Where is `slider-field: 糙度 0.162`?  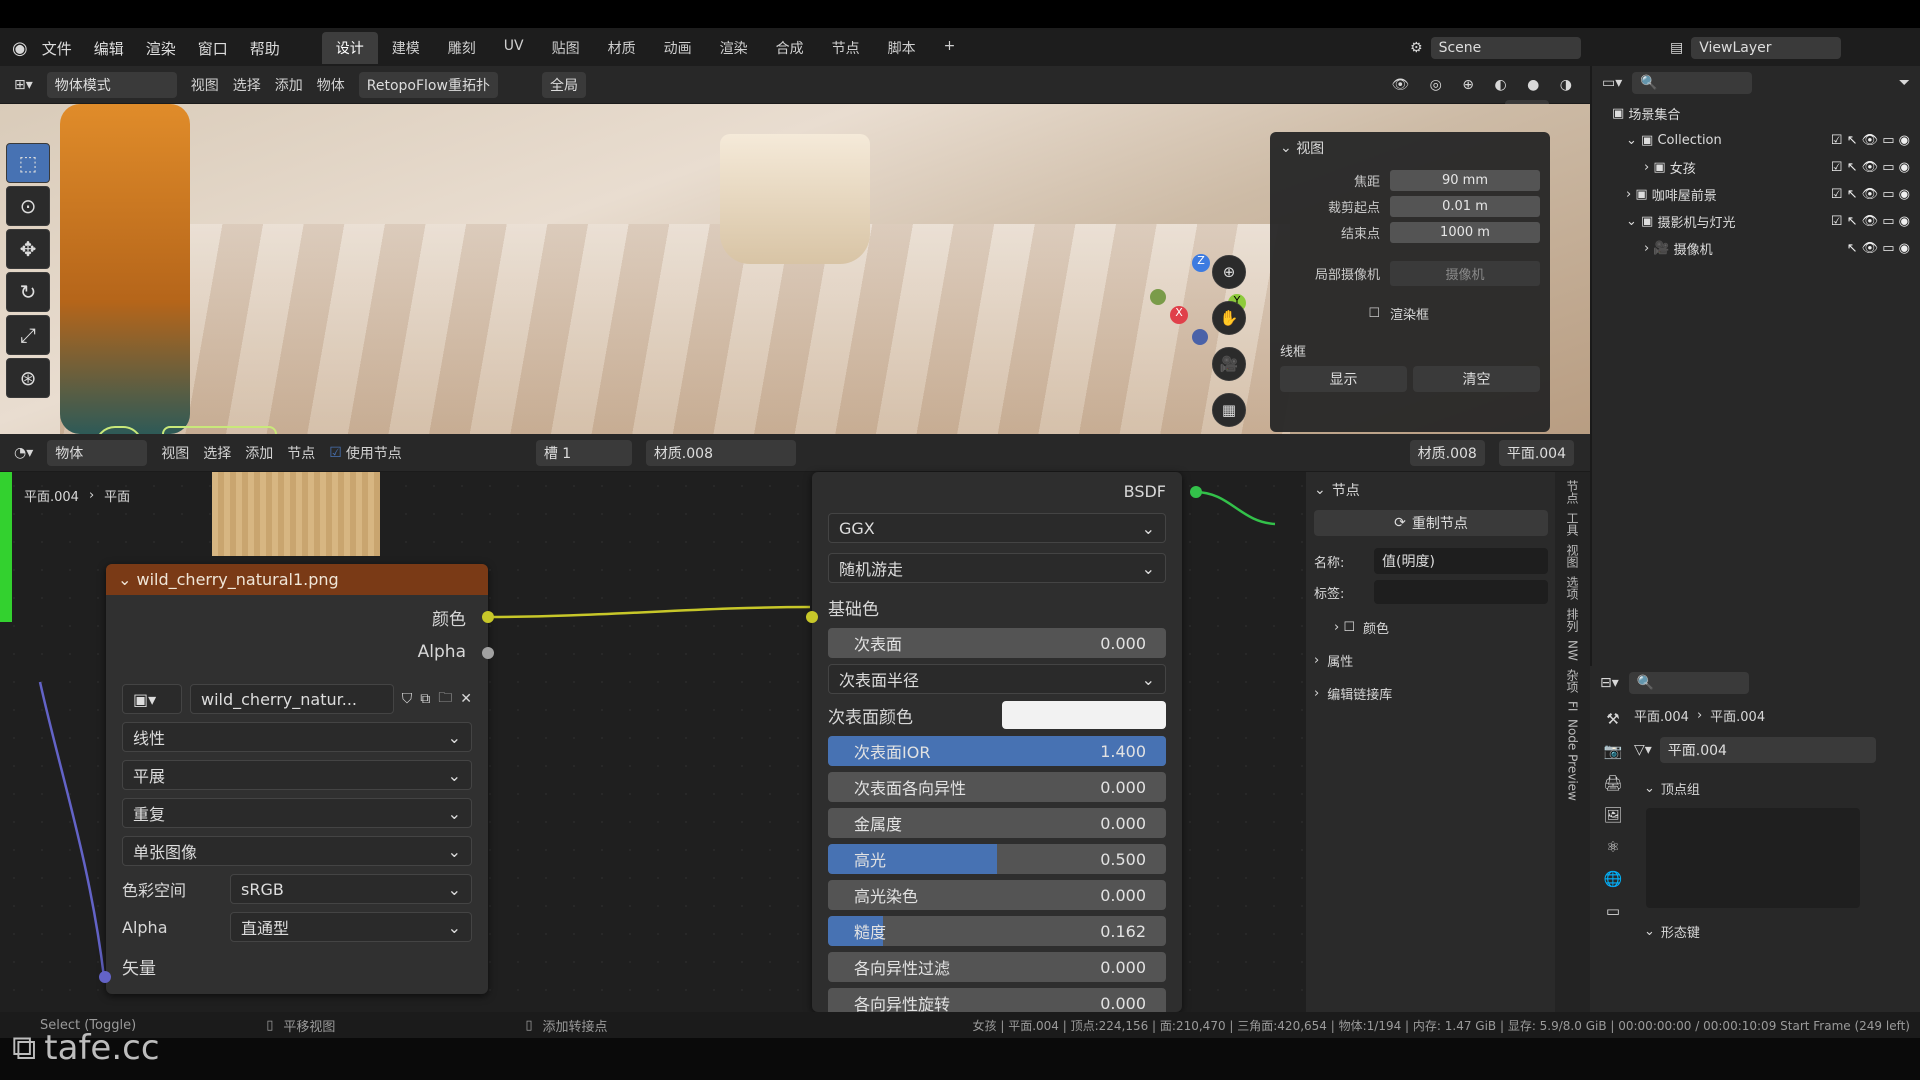 slider-field: 糙度 0.162 is located at coordinates (997, 931).